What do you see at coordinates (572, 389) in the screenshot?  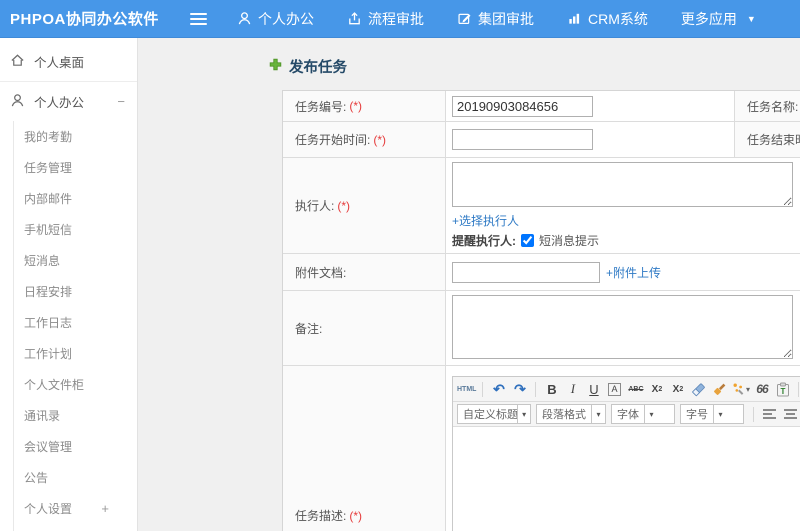 I see `italic-button: I` at bounding box center [572, 389].